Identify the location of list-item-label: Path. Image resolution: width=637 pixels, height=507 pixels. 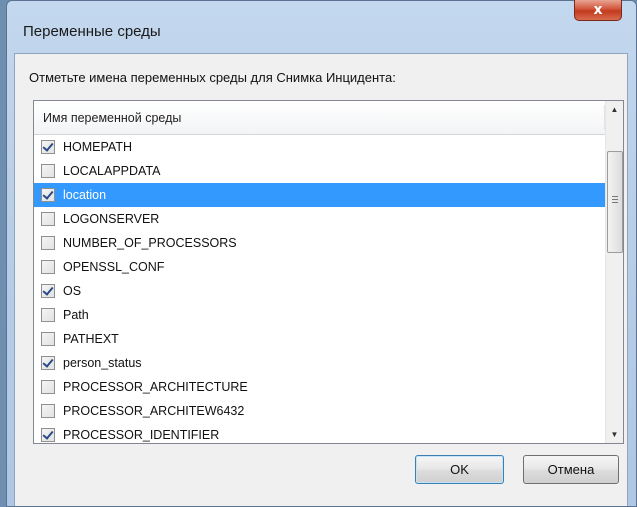
(76, 315).